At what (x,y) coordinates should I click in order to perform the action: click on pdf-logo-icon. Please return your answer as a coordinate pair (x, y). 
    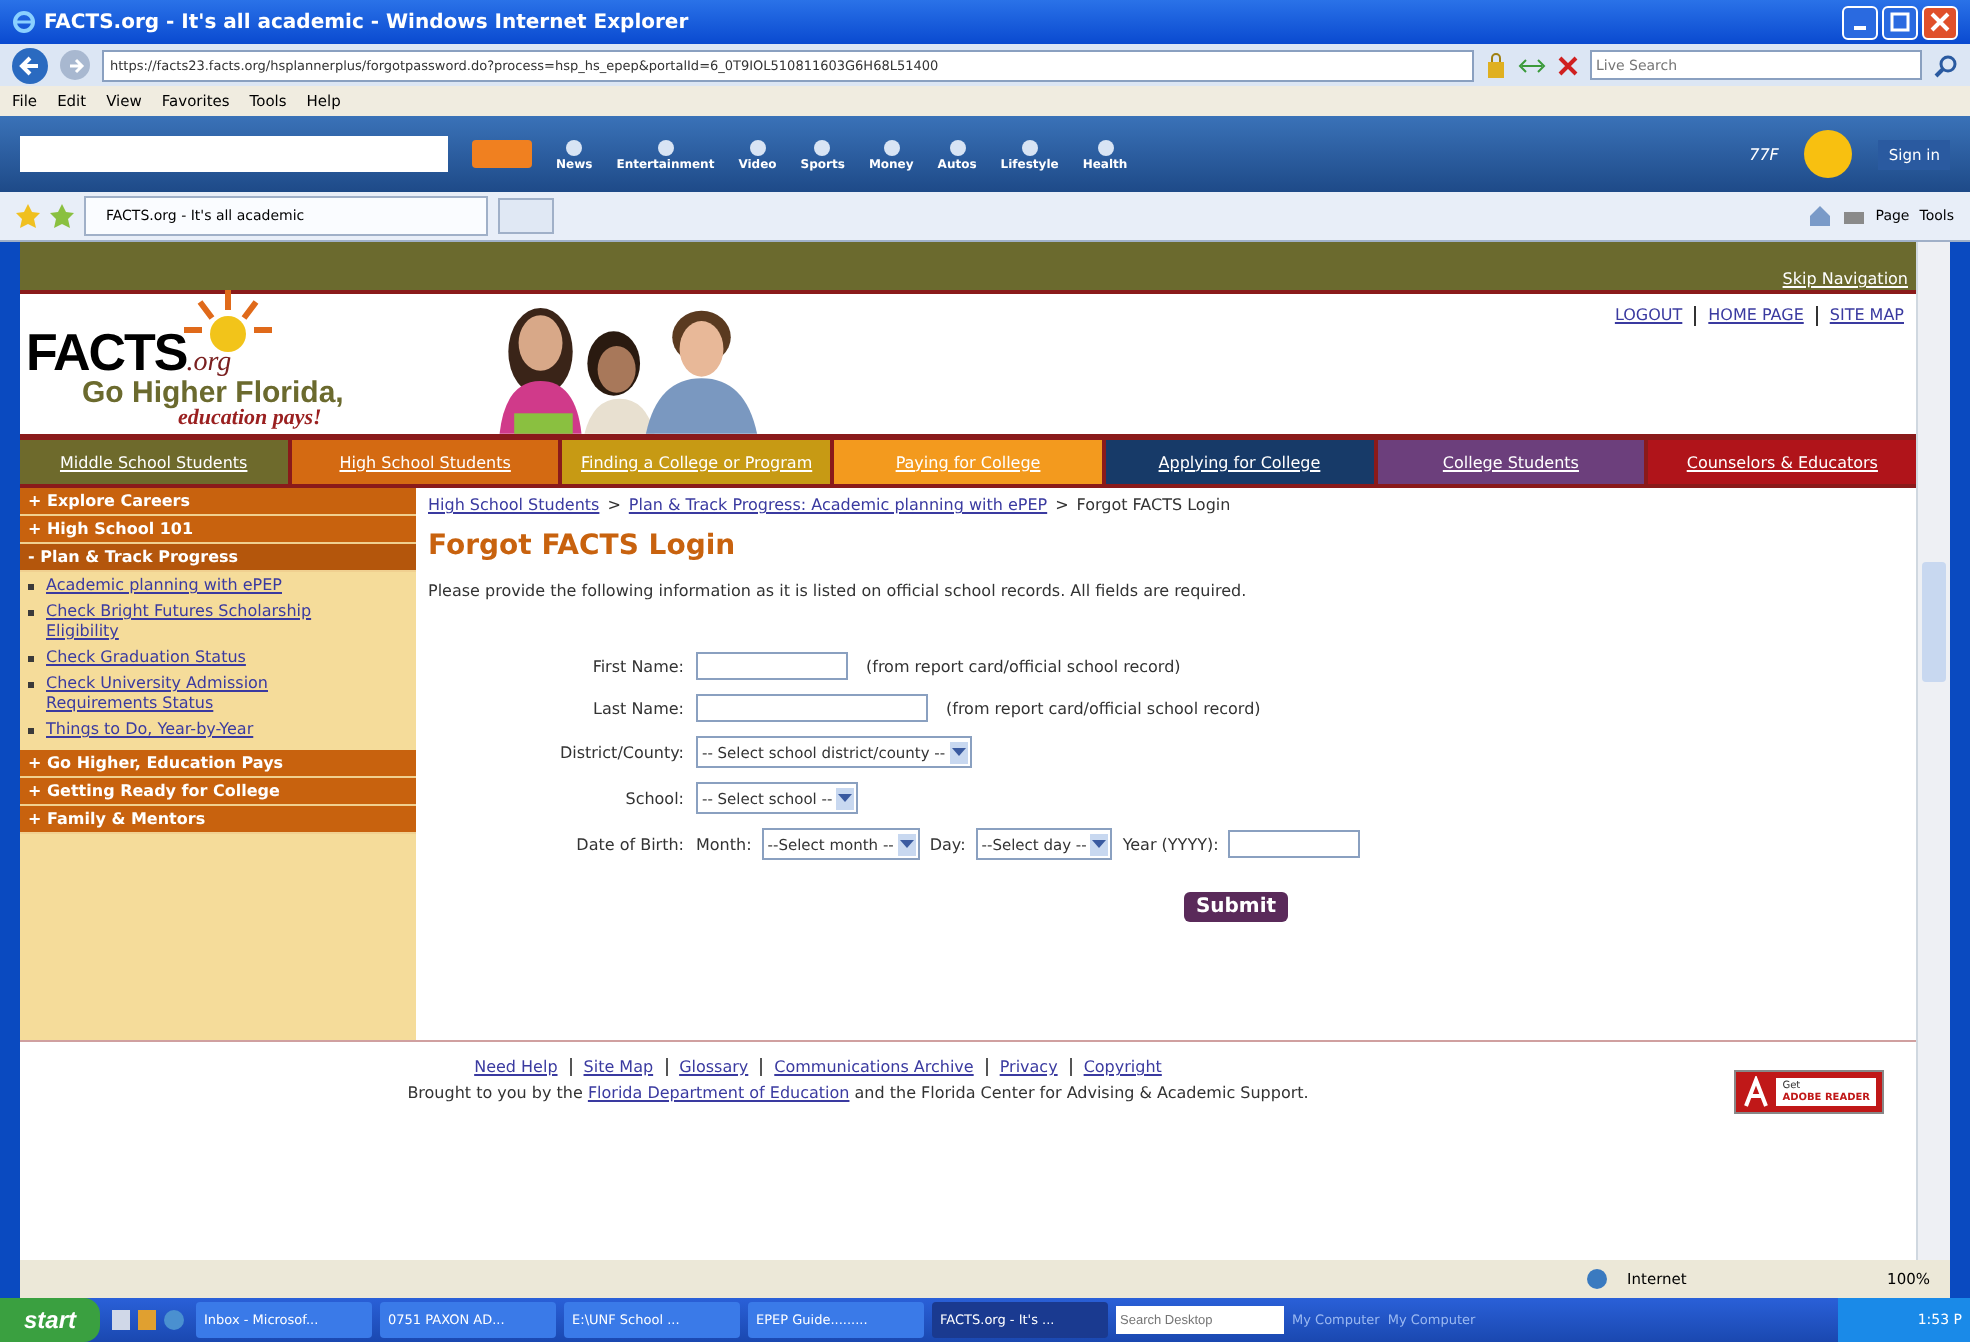
    Looking at the image, I should click on (1756, 1092).